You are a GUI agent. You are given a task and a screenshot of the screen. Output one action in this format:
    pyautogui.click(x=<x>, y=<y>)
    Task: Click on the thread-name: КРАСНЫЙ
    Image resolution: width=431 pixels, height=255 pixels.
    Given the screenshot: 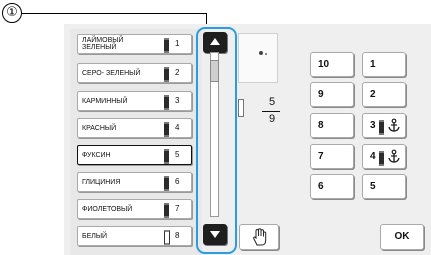 What is the action you would take?
    pyautogui.click(x=99, y=128)
    